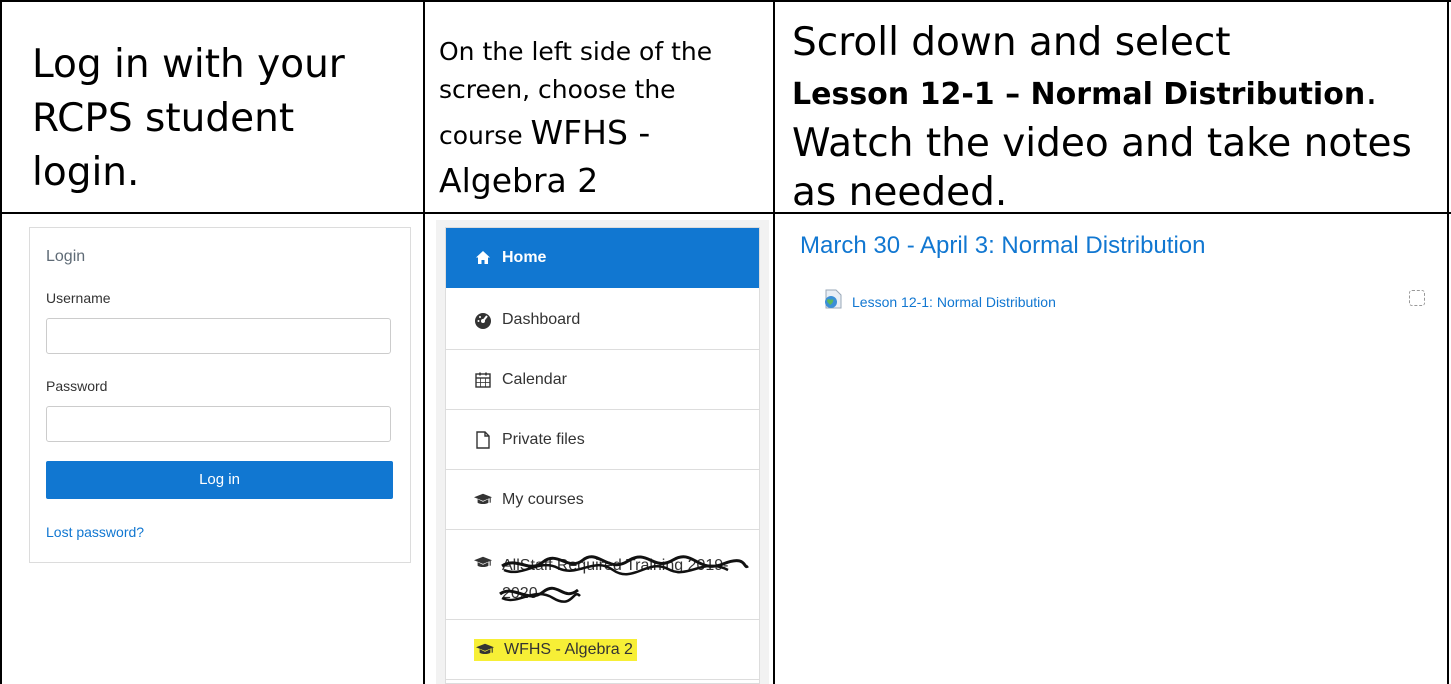 This screenshot has height=684, width=1451. Describe the element at coordinates (66, 256) in the screenshot. I see `login-title: Login` at that location.